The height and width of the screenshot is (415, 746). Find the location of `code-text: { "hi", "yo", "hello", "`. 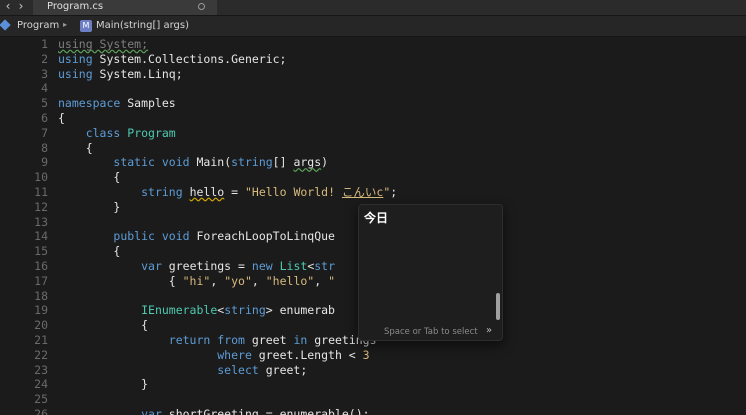

code-text: { "hi", "yo", "hello", " is located at coordinates (197, 280).